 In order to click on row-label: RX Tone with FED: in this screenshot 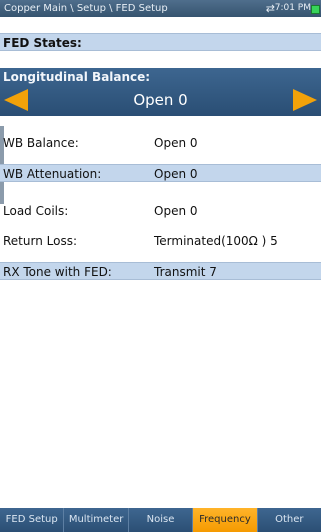, I will do `click(57, 272)`.